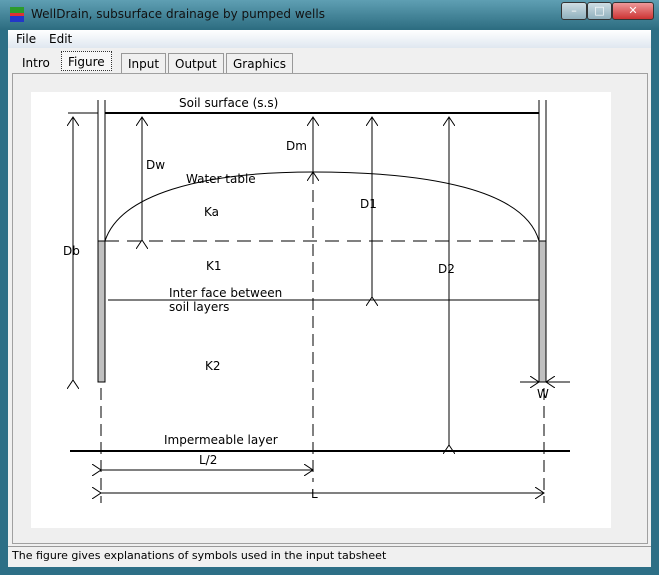  What do you see at coordinates (221, 179) in the screenshot?
I see `water-table-label: Water table` at bounding box center [221, 179].